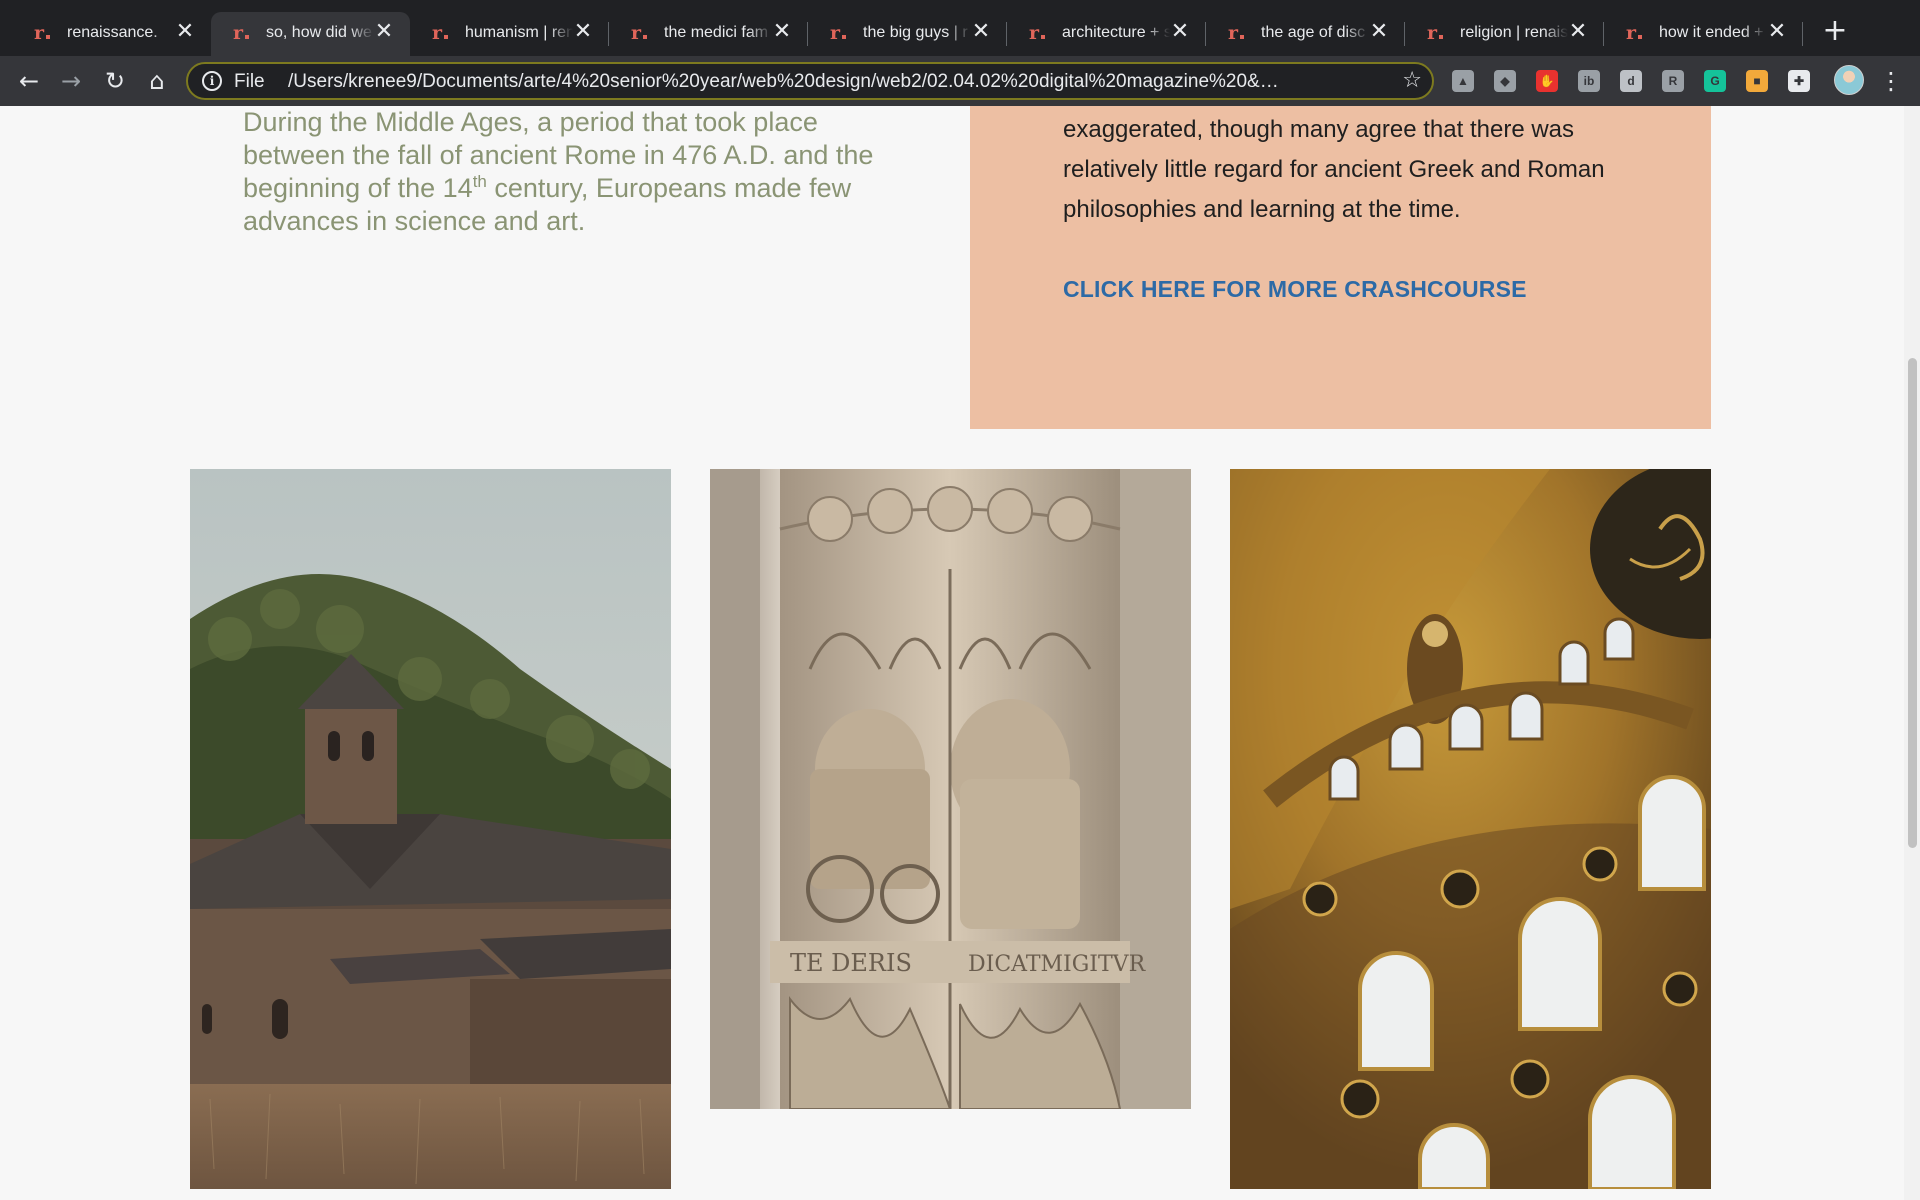  Describe the element at coordinates (1547, 81) in the screenshot. I see `adblock-icon: ✋` at that location.